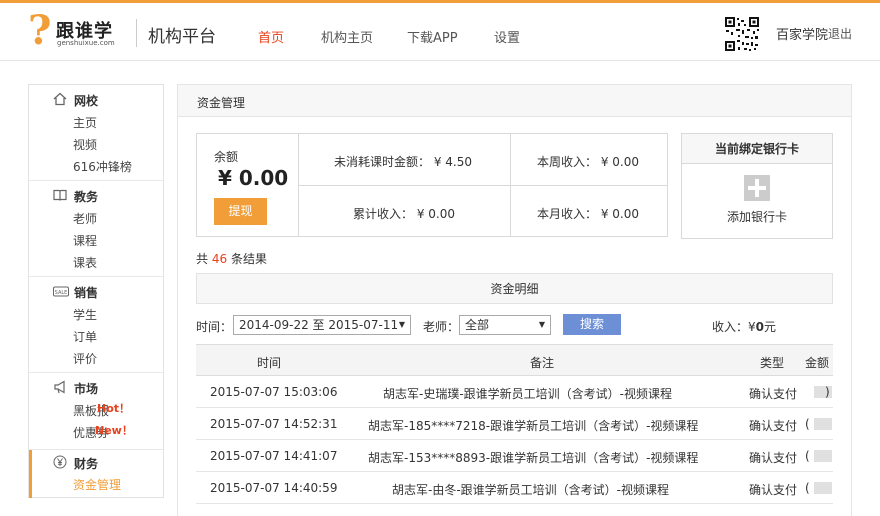 Image resolution: width=880 pixels, height=516 pixels. What do you see at coordinates (60, 387) in the screenshot?
I see `megaphone-icon` at bounding box center [60, 387].